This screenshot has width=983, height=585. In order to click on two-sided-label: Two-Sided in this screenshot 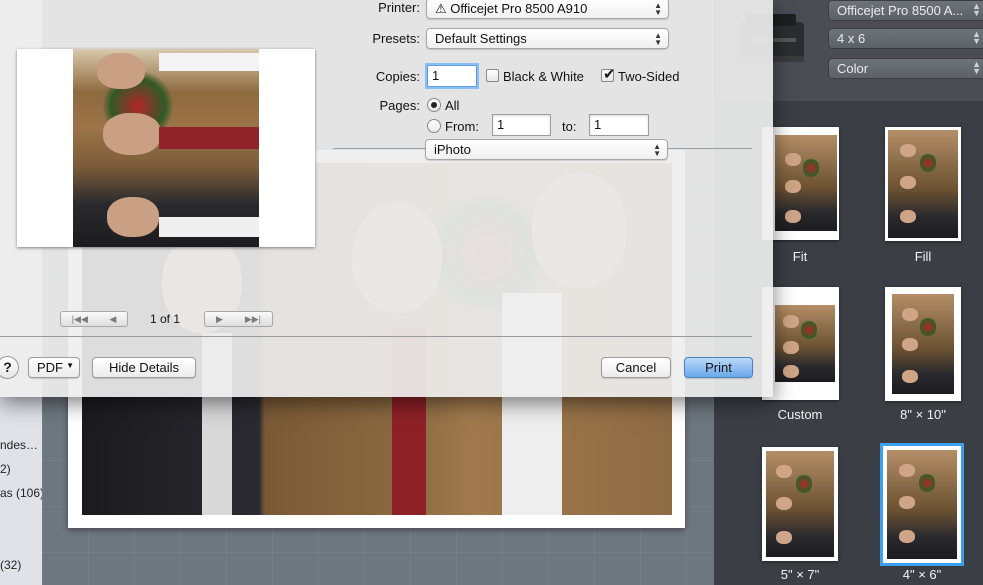, I will do `click(649, 76)`.